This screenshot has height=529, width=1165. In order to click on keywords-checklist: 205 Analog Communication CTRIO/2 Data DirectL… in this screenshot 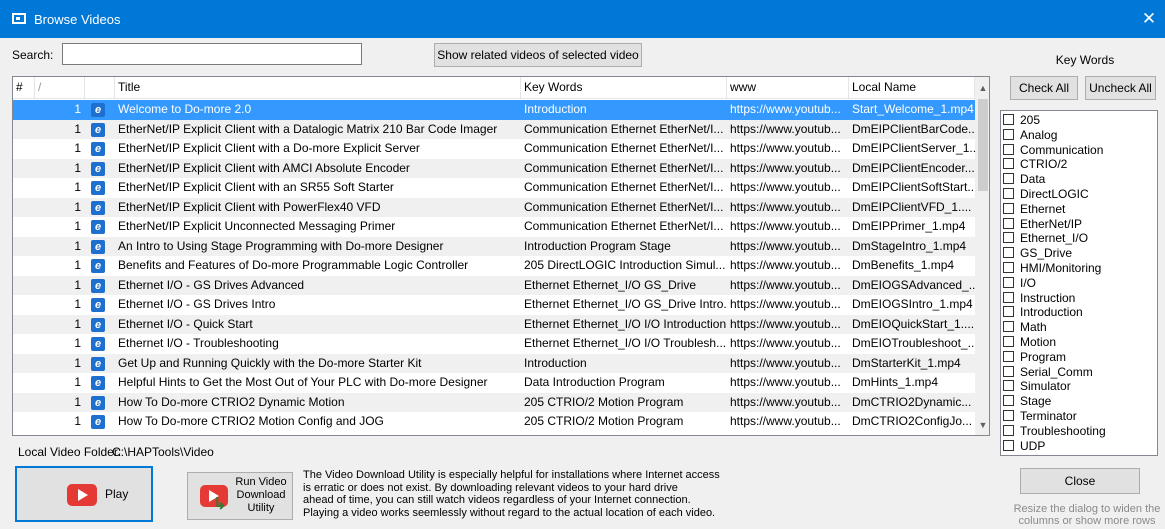, I will do `click(1079, 283)`.